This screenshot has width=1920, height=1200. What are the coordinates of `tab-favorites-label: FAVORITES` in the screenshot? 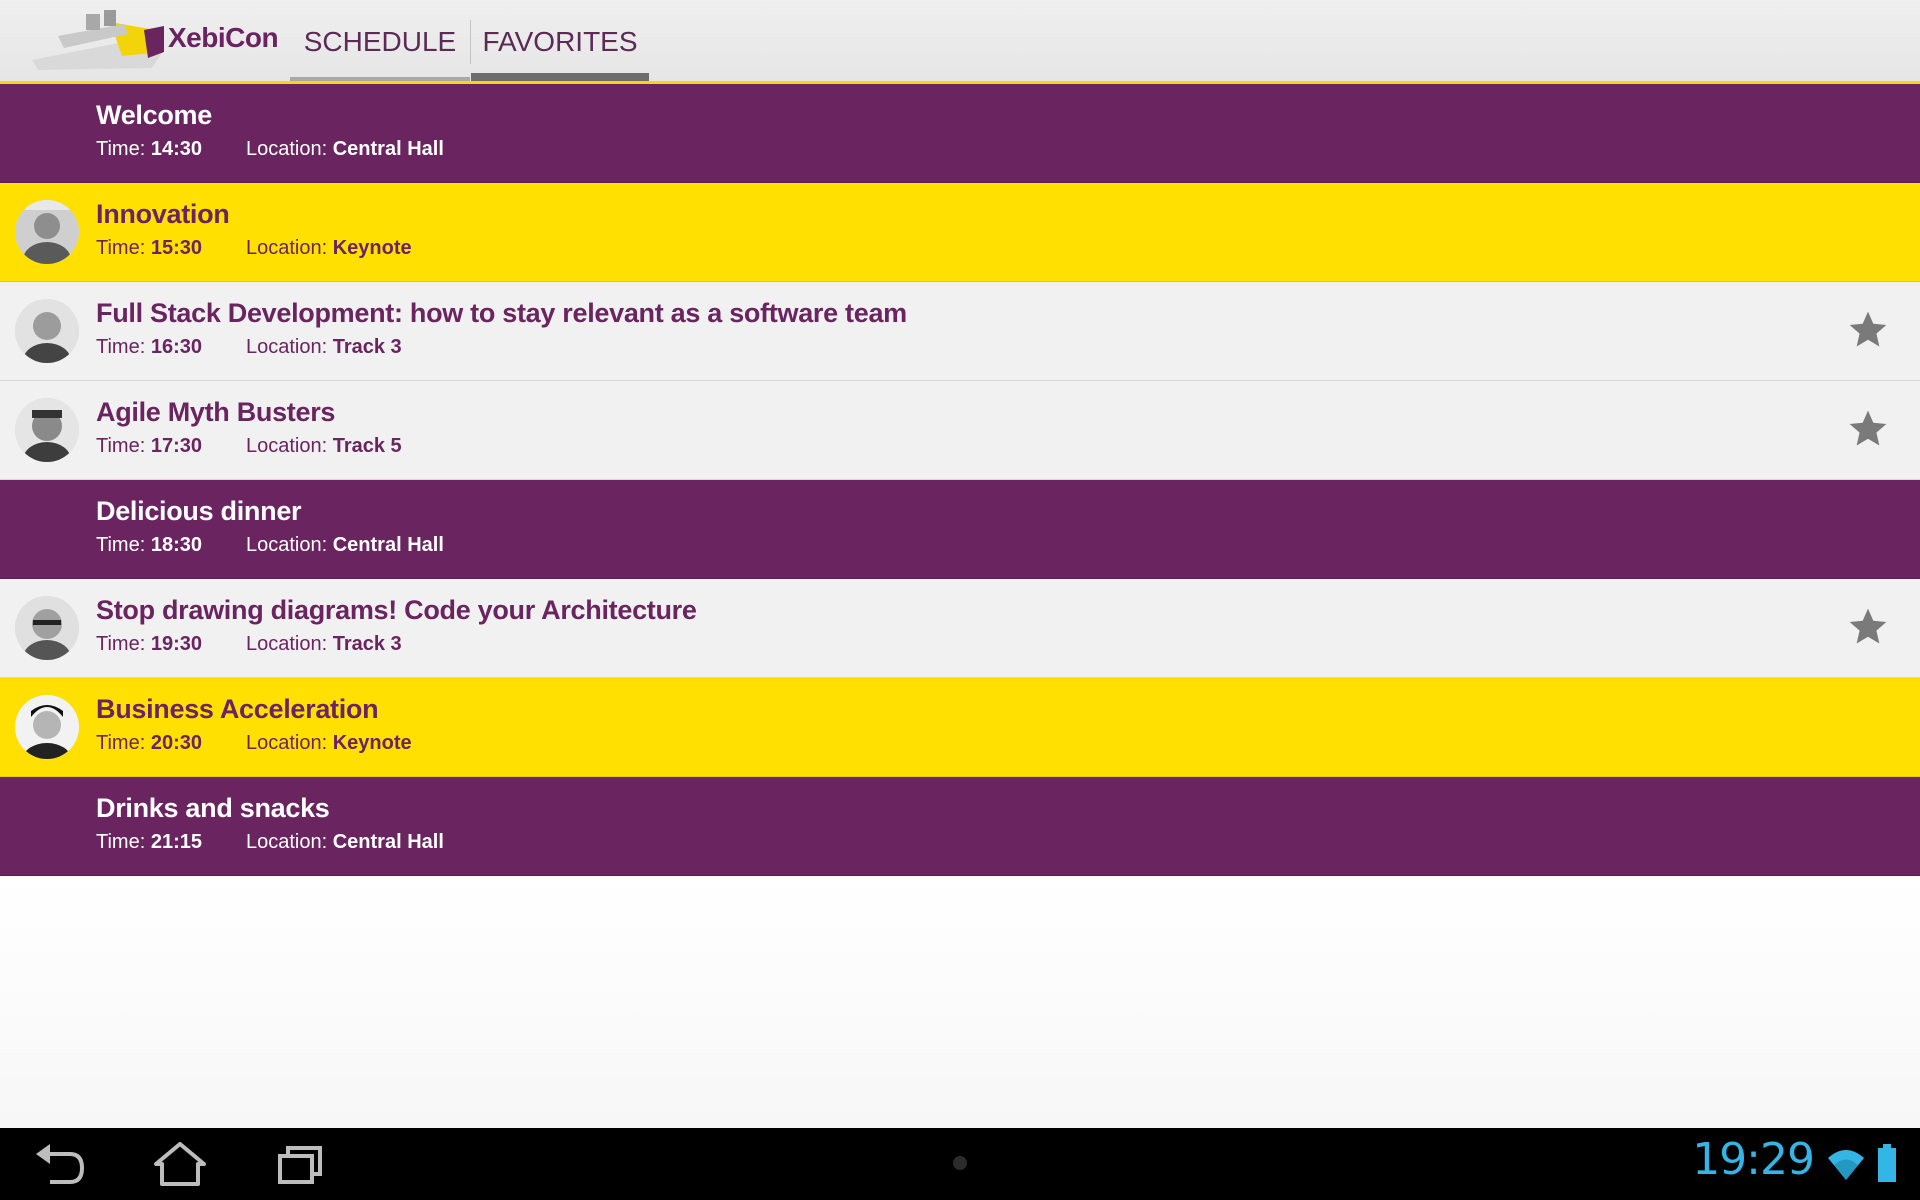 It's located at (560, 41).